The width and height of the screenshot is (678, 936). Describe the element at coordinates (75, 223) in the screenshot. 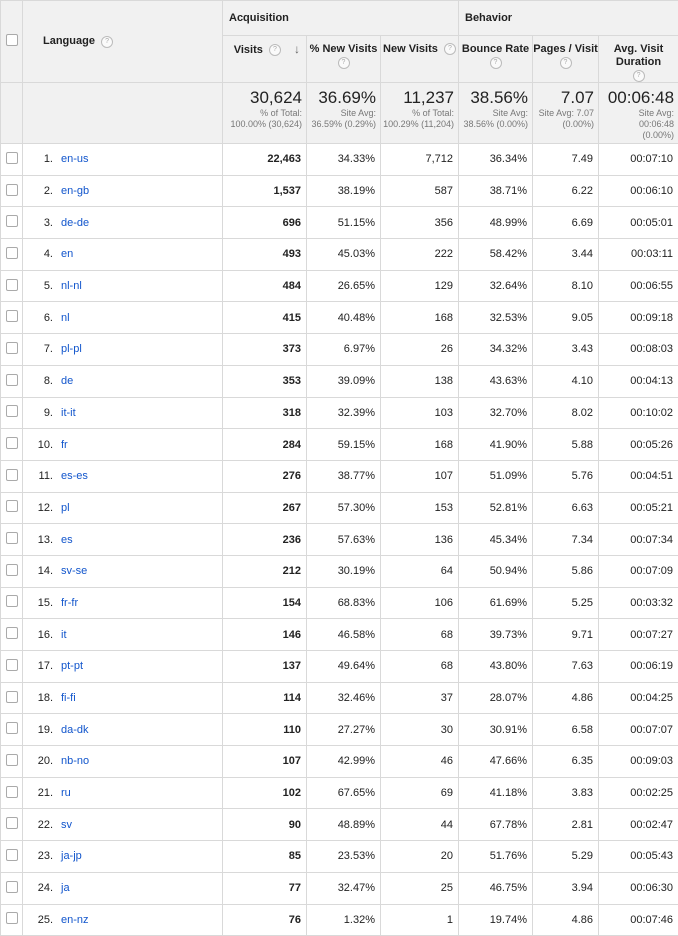

I see `language-link: de-de` at that location.